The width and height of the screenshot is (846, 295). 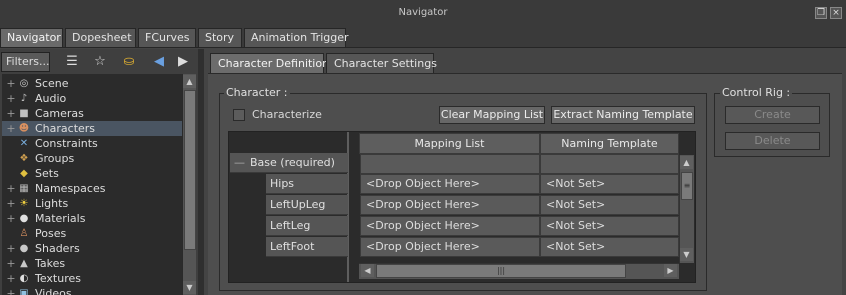 What do you see at coordinates (92, 83) in the screenshot?
I see `tree-item-scene: + ◎ Scene` at bounding box center [92, 83].